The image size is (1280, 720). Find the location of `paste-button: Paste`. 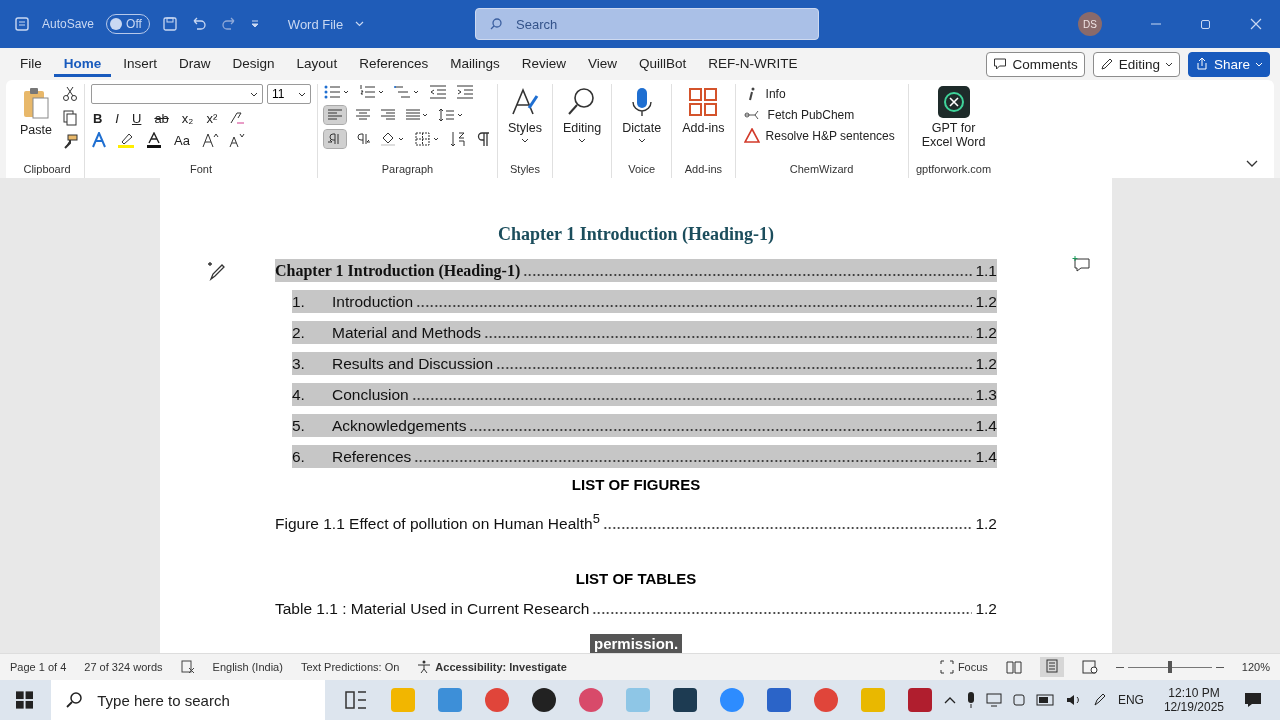

paste-button: Paste is located at coordinates (36, 111).